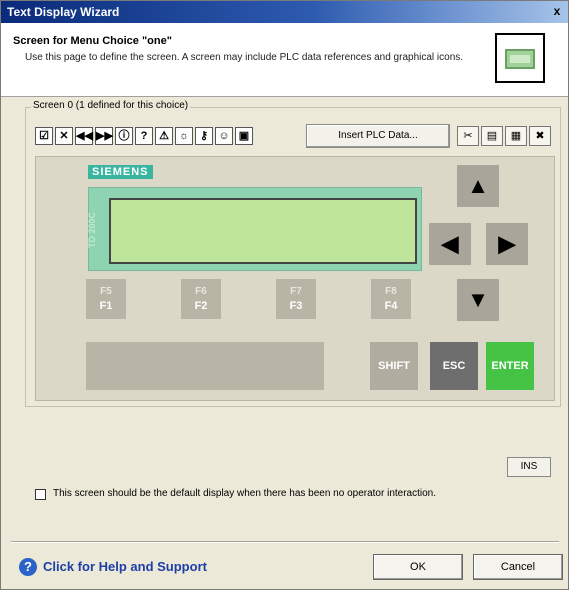  Describe the element at coordinates (540, 136) in the screenshot. I see `delete-icon: ✖` at that location.